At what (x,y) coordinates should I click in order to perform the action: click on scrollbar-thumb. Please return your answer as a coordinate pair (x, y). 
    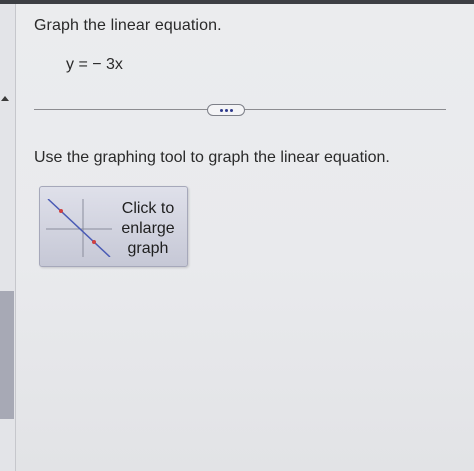
    Looking at the image, I should click on (7, 355).